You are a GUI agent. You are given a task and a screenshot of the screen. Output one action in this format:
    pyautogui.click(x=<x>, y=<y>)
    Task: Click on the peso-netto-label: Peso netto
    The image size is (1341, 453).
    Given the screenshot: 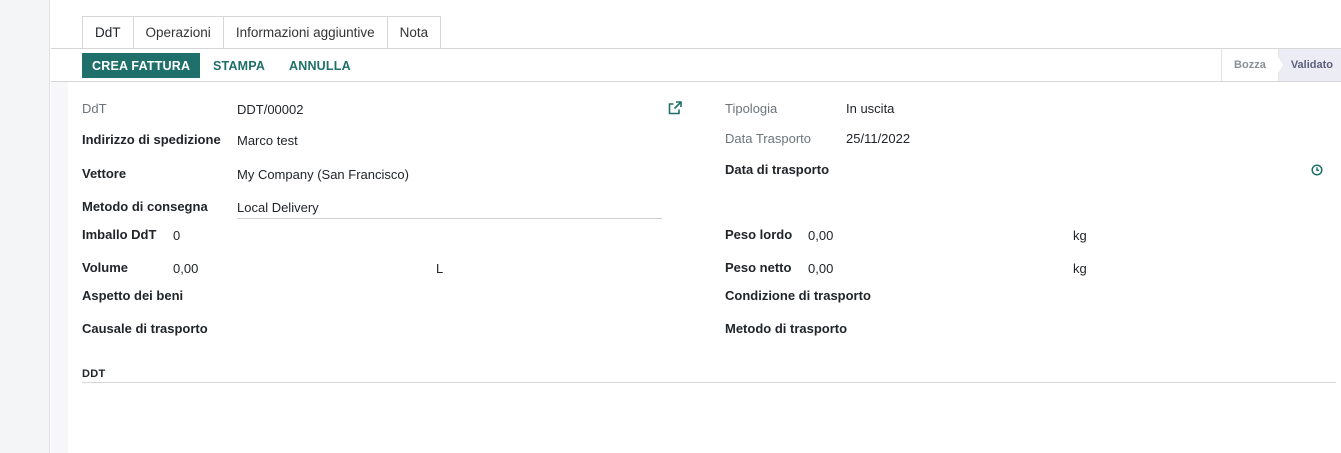 What is the action you would take?
    pyautogui.click(x=758, y=267)
    